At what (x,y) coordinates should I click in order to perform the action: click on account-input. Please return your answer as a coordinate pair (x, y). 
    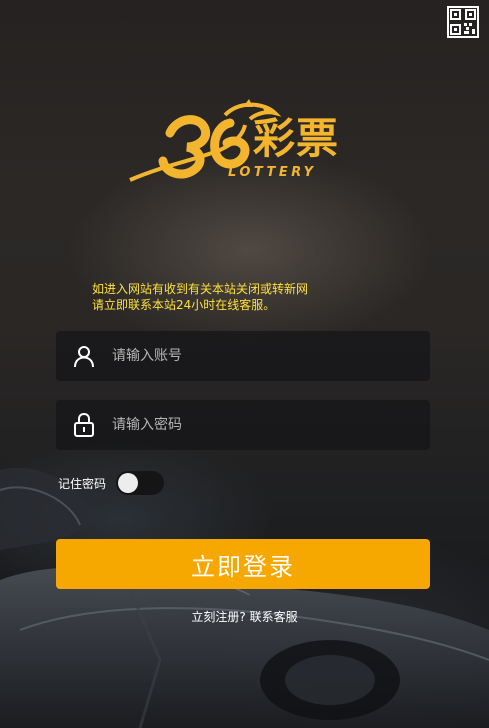
    Looking at the image, I should click on (271, 356).